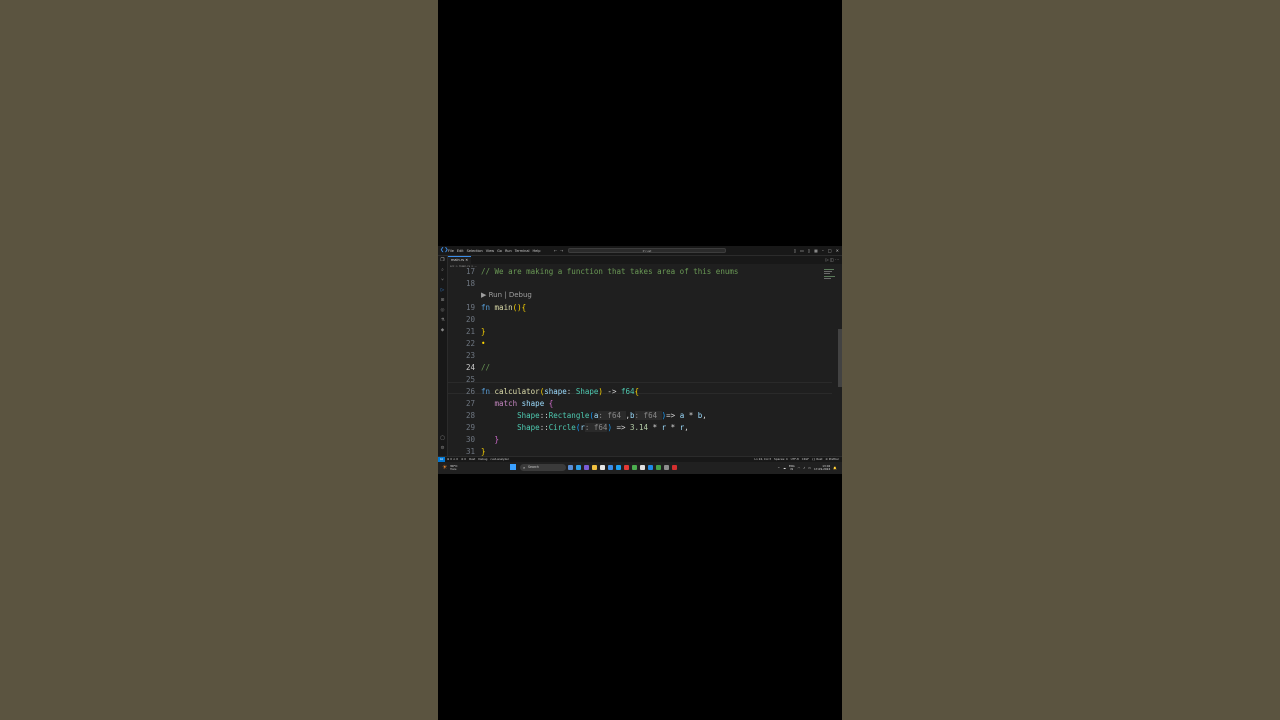 This screenshot has height=720, width=1280. What do you see at coordinates (778, 468) in the screenshot?
I see `tray-chevron-icon: ^` at bounding box center [778, 468].